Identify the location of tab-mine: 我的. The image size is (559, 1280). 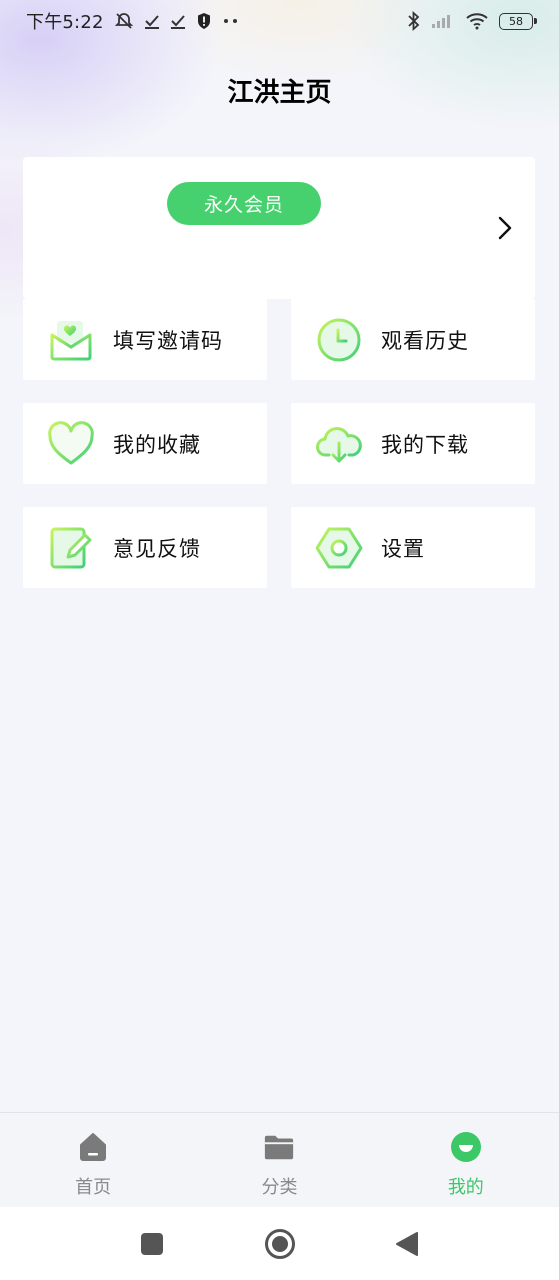
(466, 1160).